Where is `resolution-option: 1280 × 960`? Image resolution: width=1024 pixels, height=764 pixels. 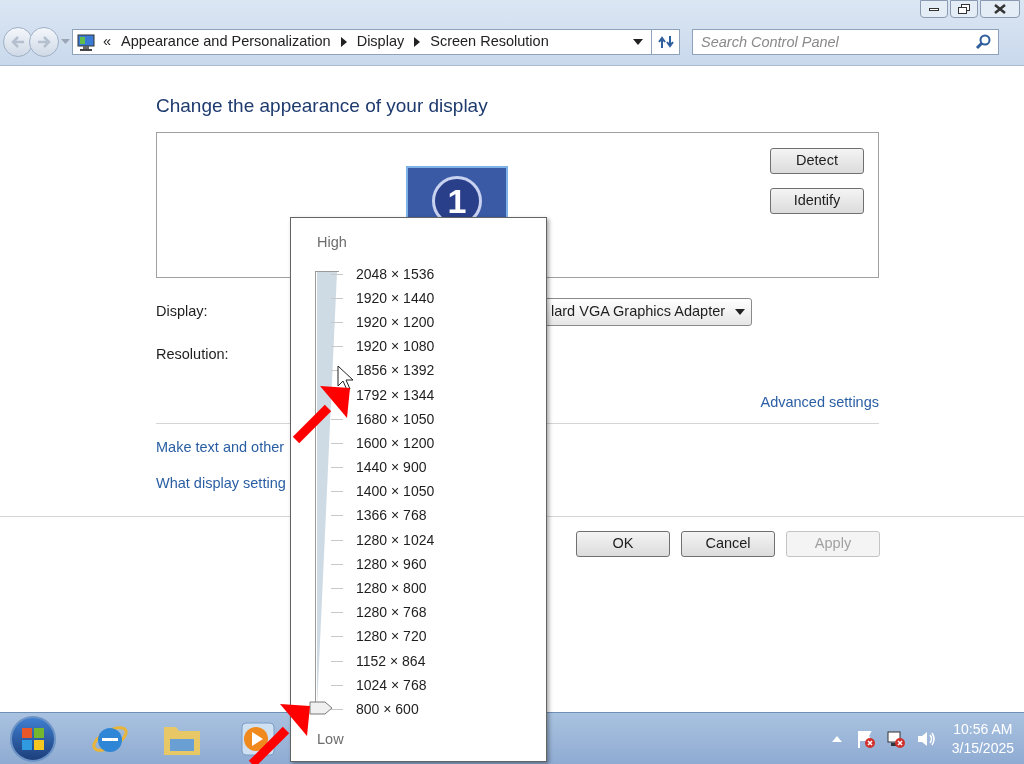
resolution-option: 1280 × 960 is located at coordinates (391, 564).